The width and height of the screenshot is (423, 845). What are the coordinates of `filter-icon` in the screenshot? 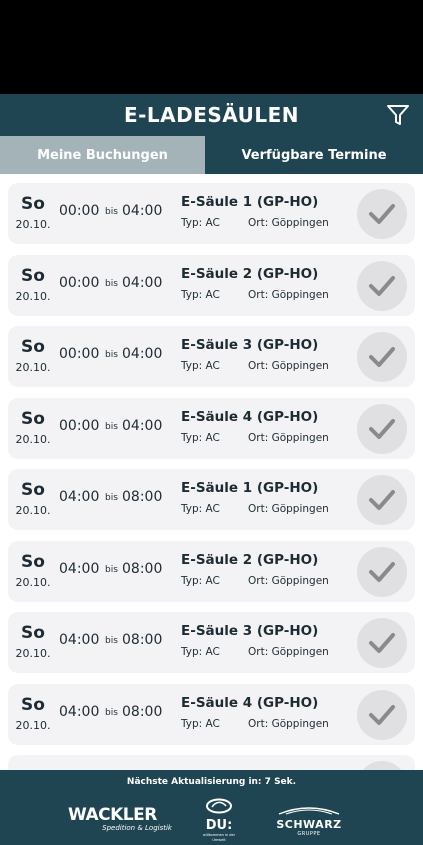 It's located at (398, 115).